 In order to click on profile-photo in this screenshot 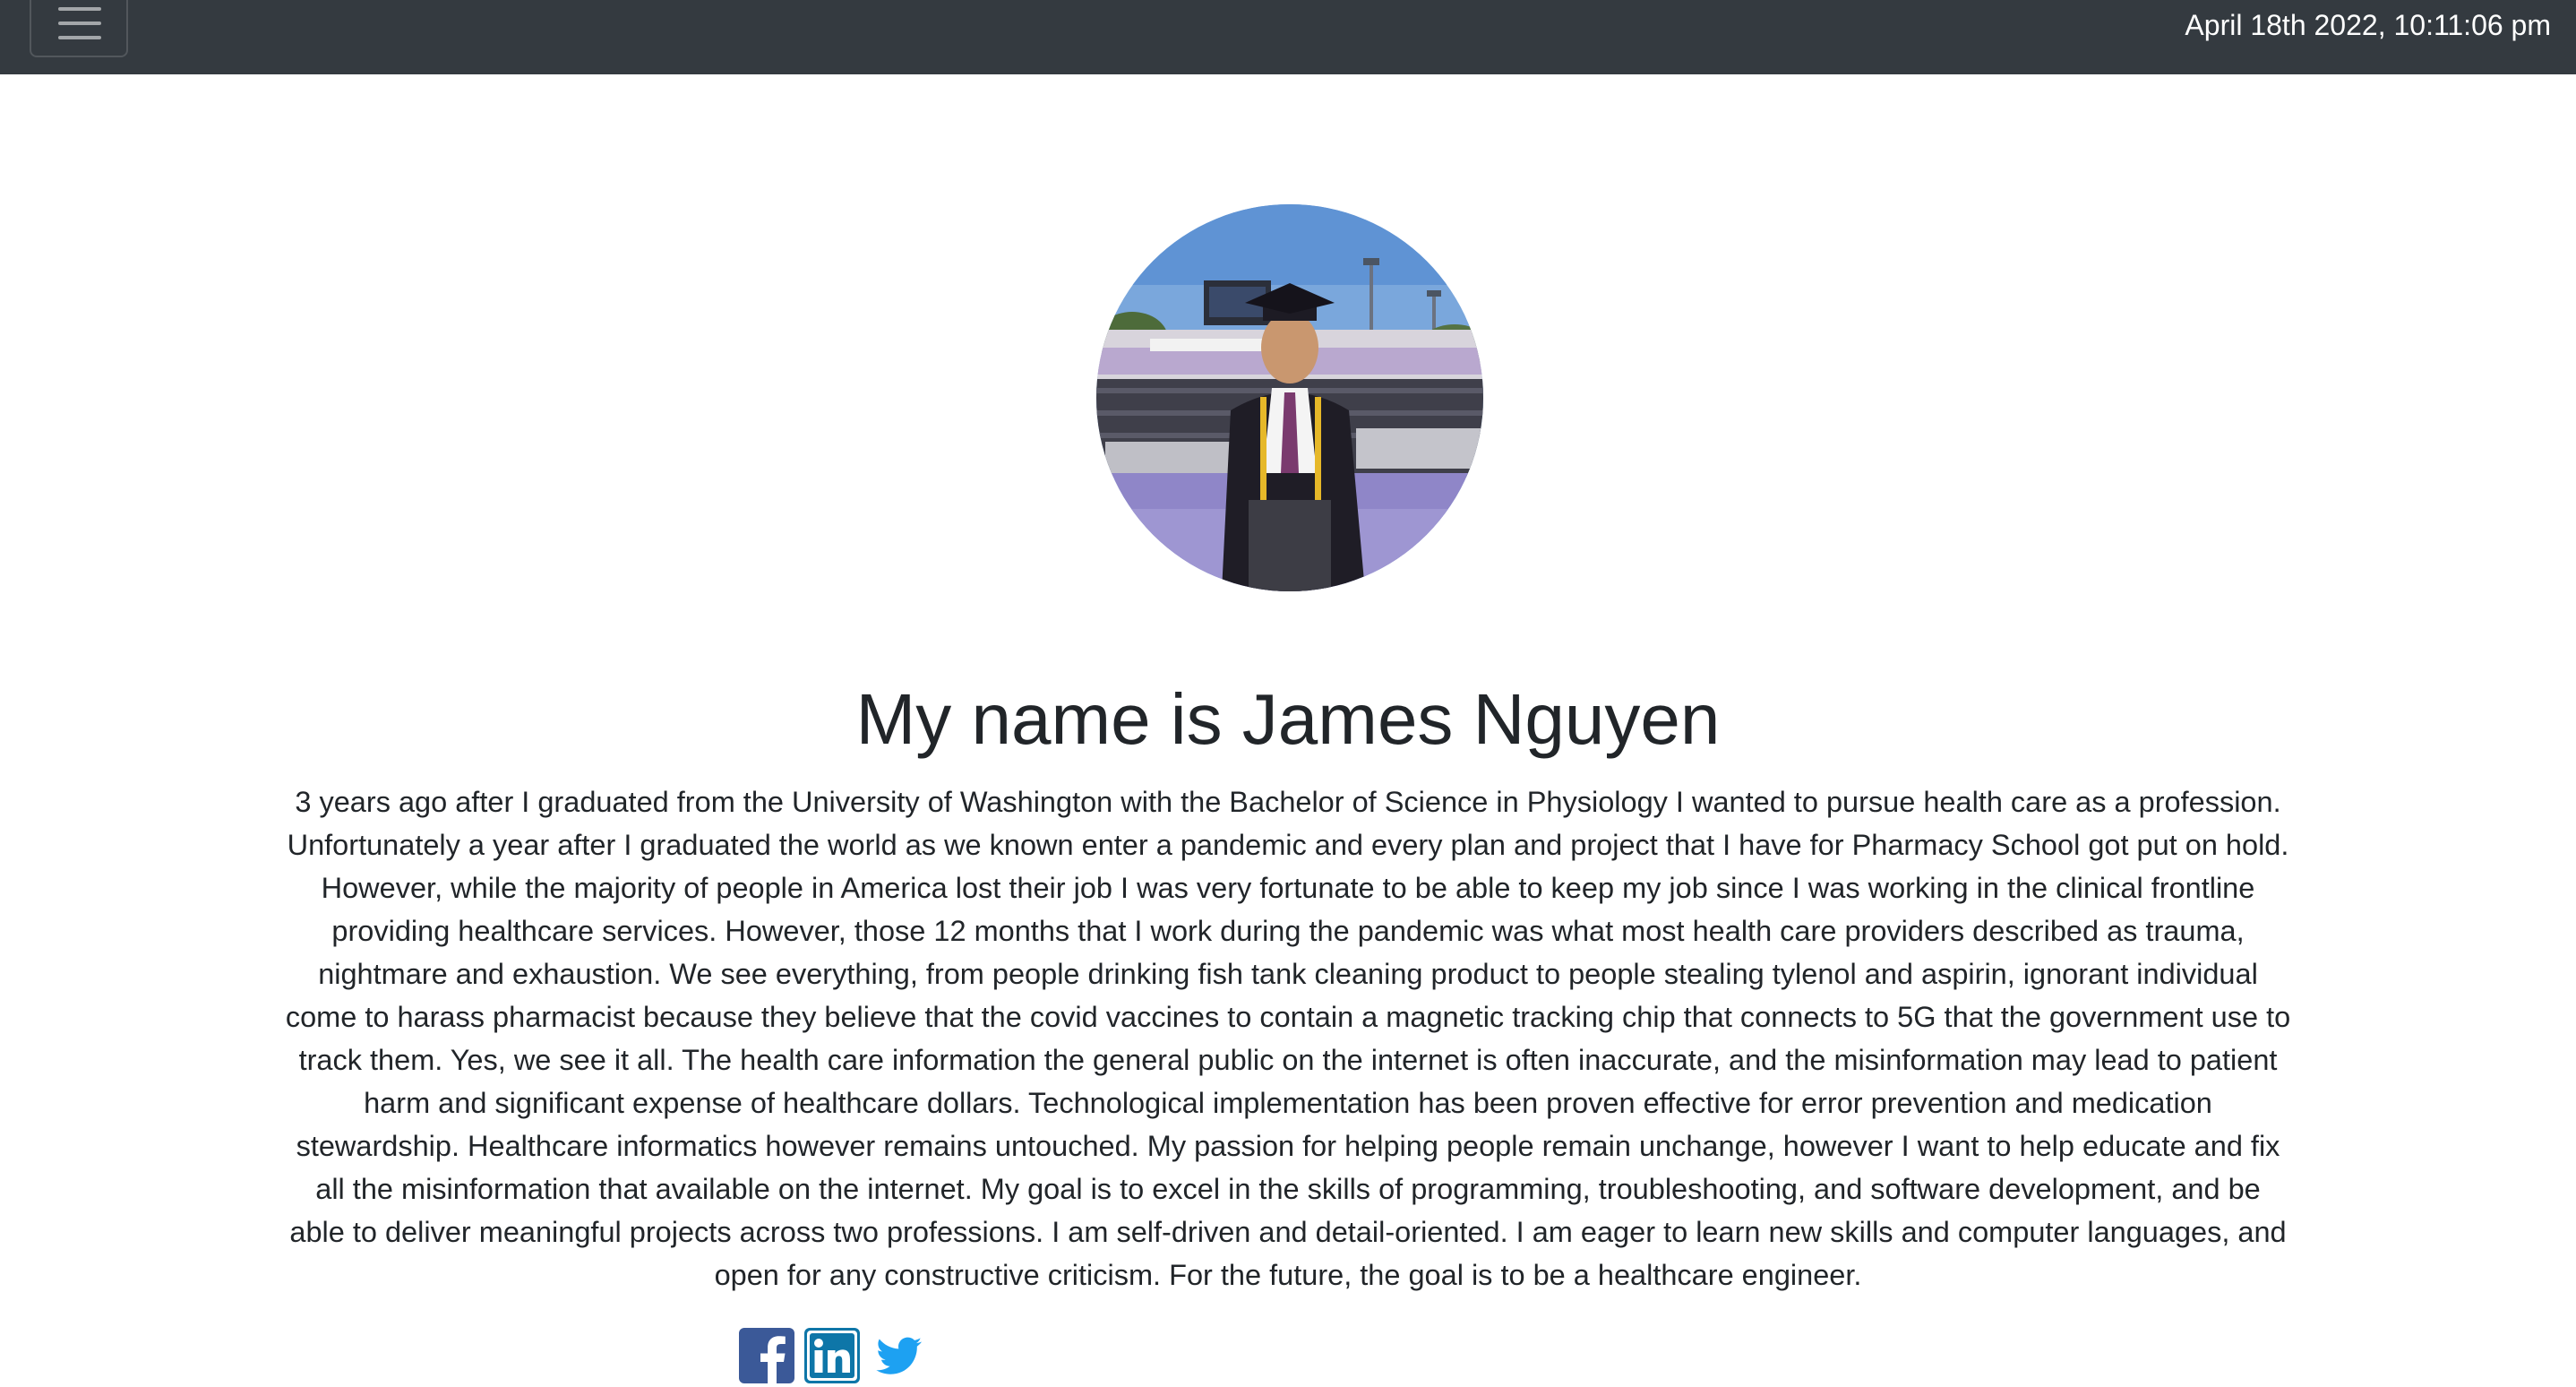, I will do `click(1289, 397)`.